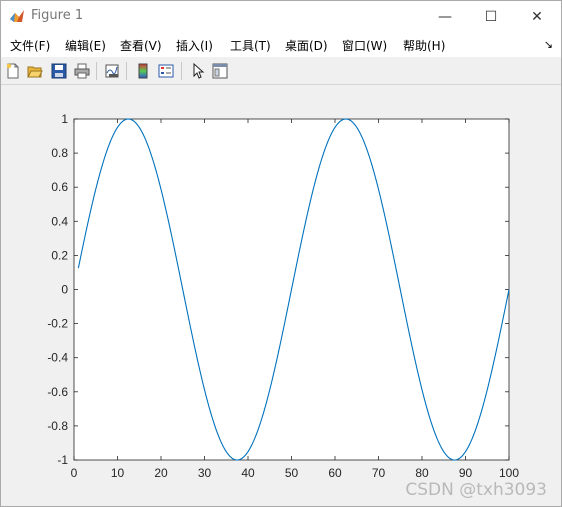 The image size is (562, 507). What do you see at coordinates (59, 255) in the screenshot?
I see `y-tick-label: 0.2` at bounding box center [59, 255].